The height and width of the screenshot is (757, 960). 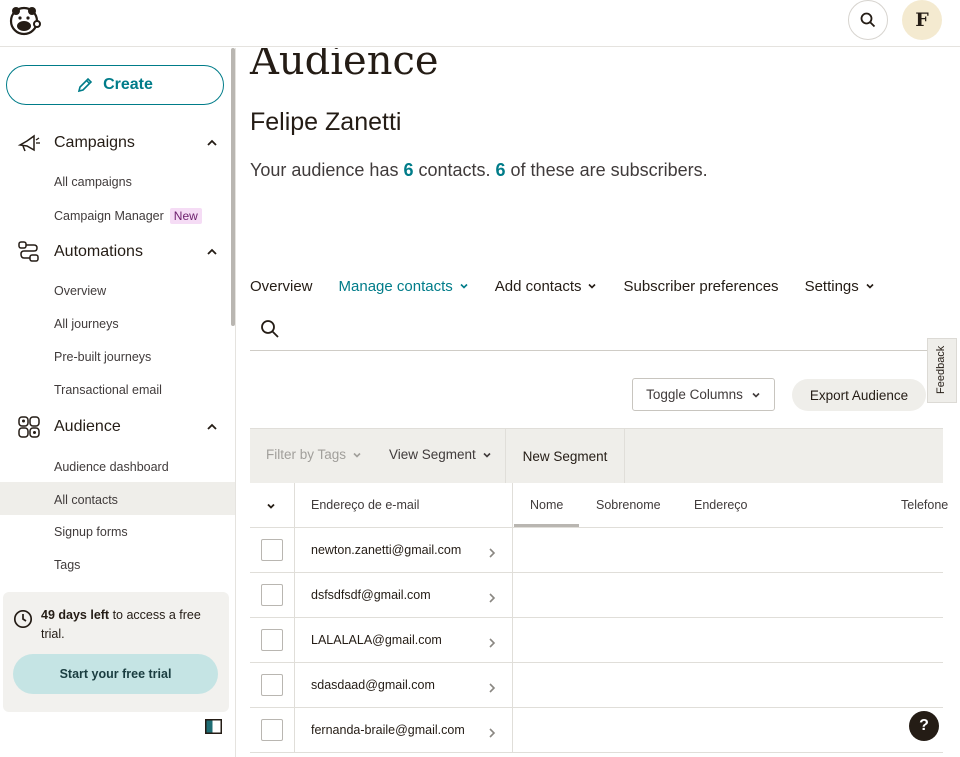 I want to click on sidebar-item-all-journeys: All journeys, so click(x=86, y=324).